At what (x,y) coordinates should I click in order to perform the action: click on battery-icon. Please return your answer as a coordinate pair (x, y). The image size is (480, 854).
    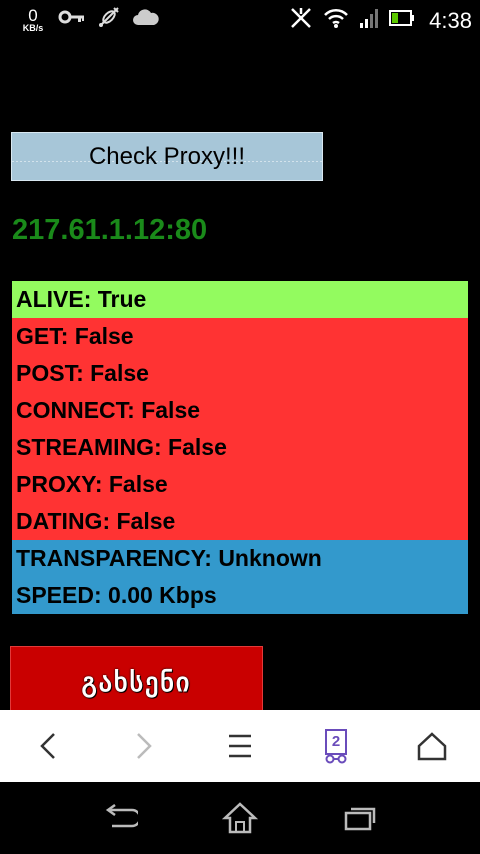
    Looking at the image, I should click on (402, 20).